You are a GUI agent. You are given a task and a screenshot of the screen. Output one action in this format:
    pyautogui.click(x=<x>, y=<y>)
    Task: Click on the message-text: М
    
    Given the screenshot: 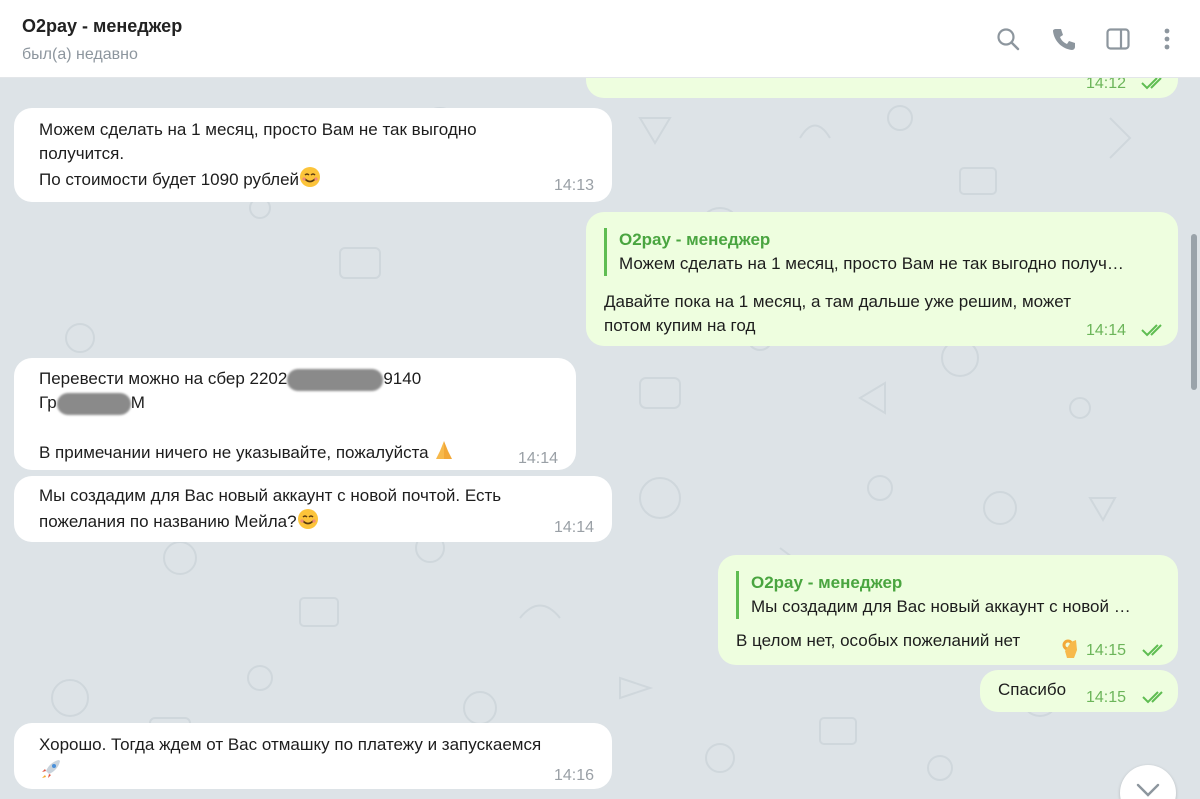 What is the action you would take?
    pyautogui.click(x=137, y=402)
    